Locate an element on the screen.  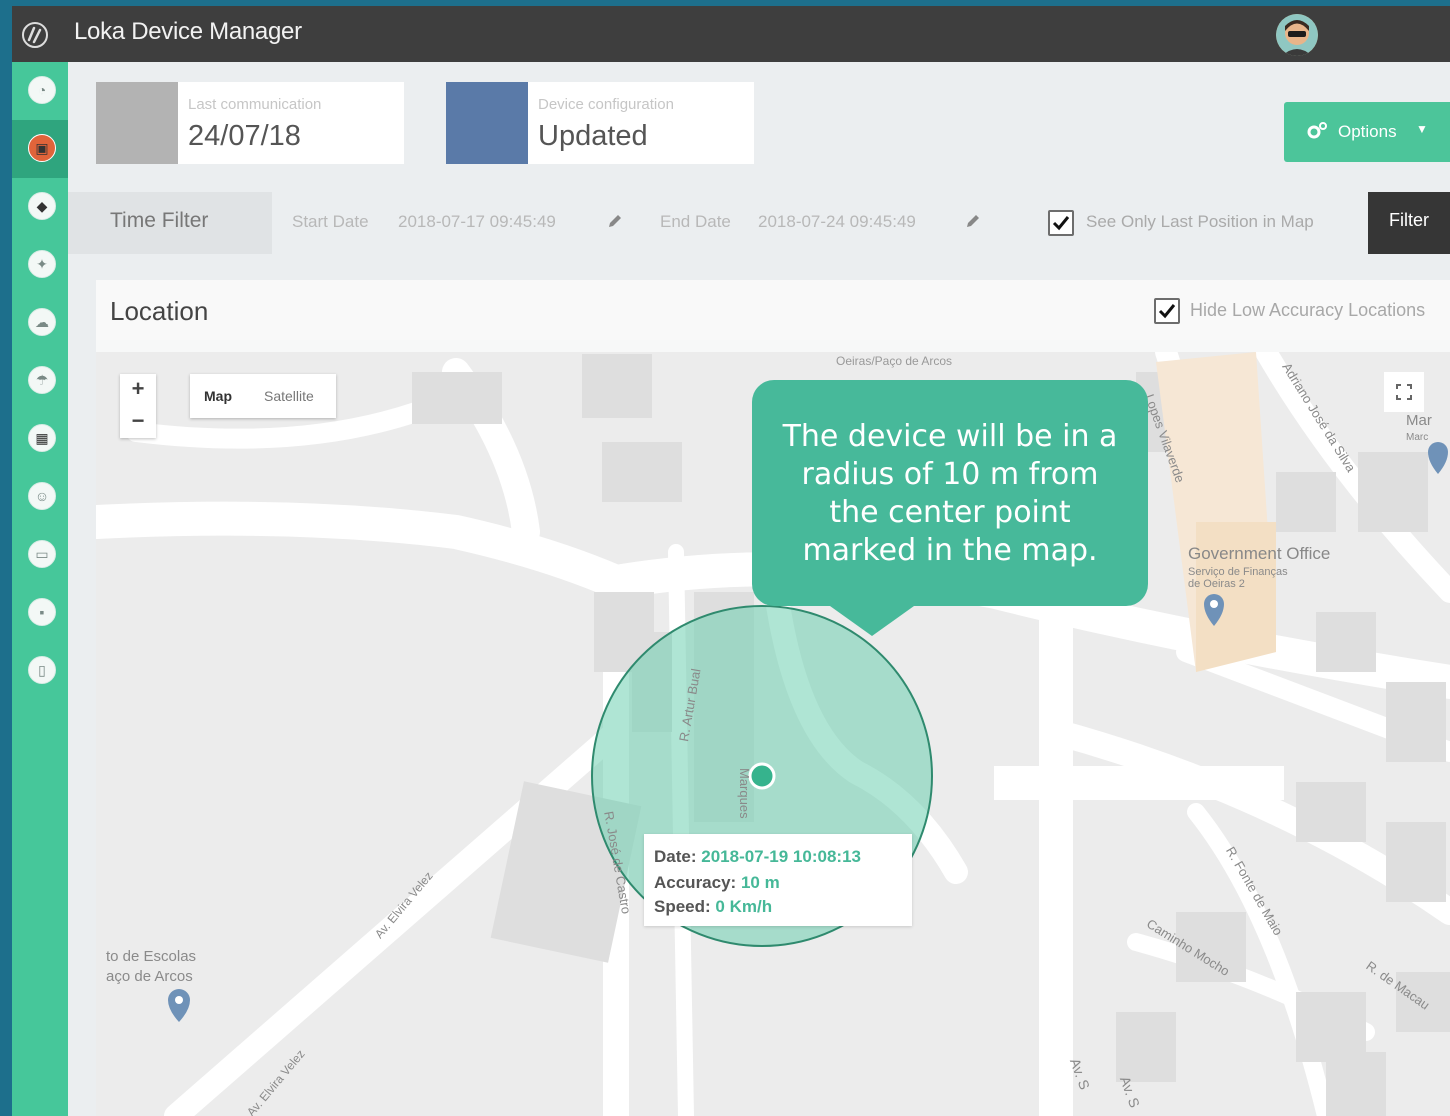
caret-down-icon: ▼ is located at coordinates (1422, 129).